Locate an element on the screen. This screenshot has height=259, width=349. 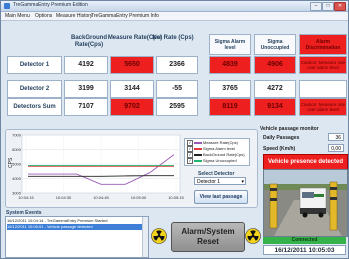
detector2-discrimination is located at coordinates (323, 89).